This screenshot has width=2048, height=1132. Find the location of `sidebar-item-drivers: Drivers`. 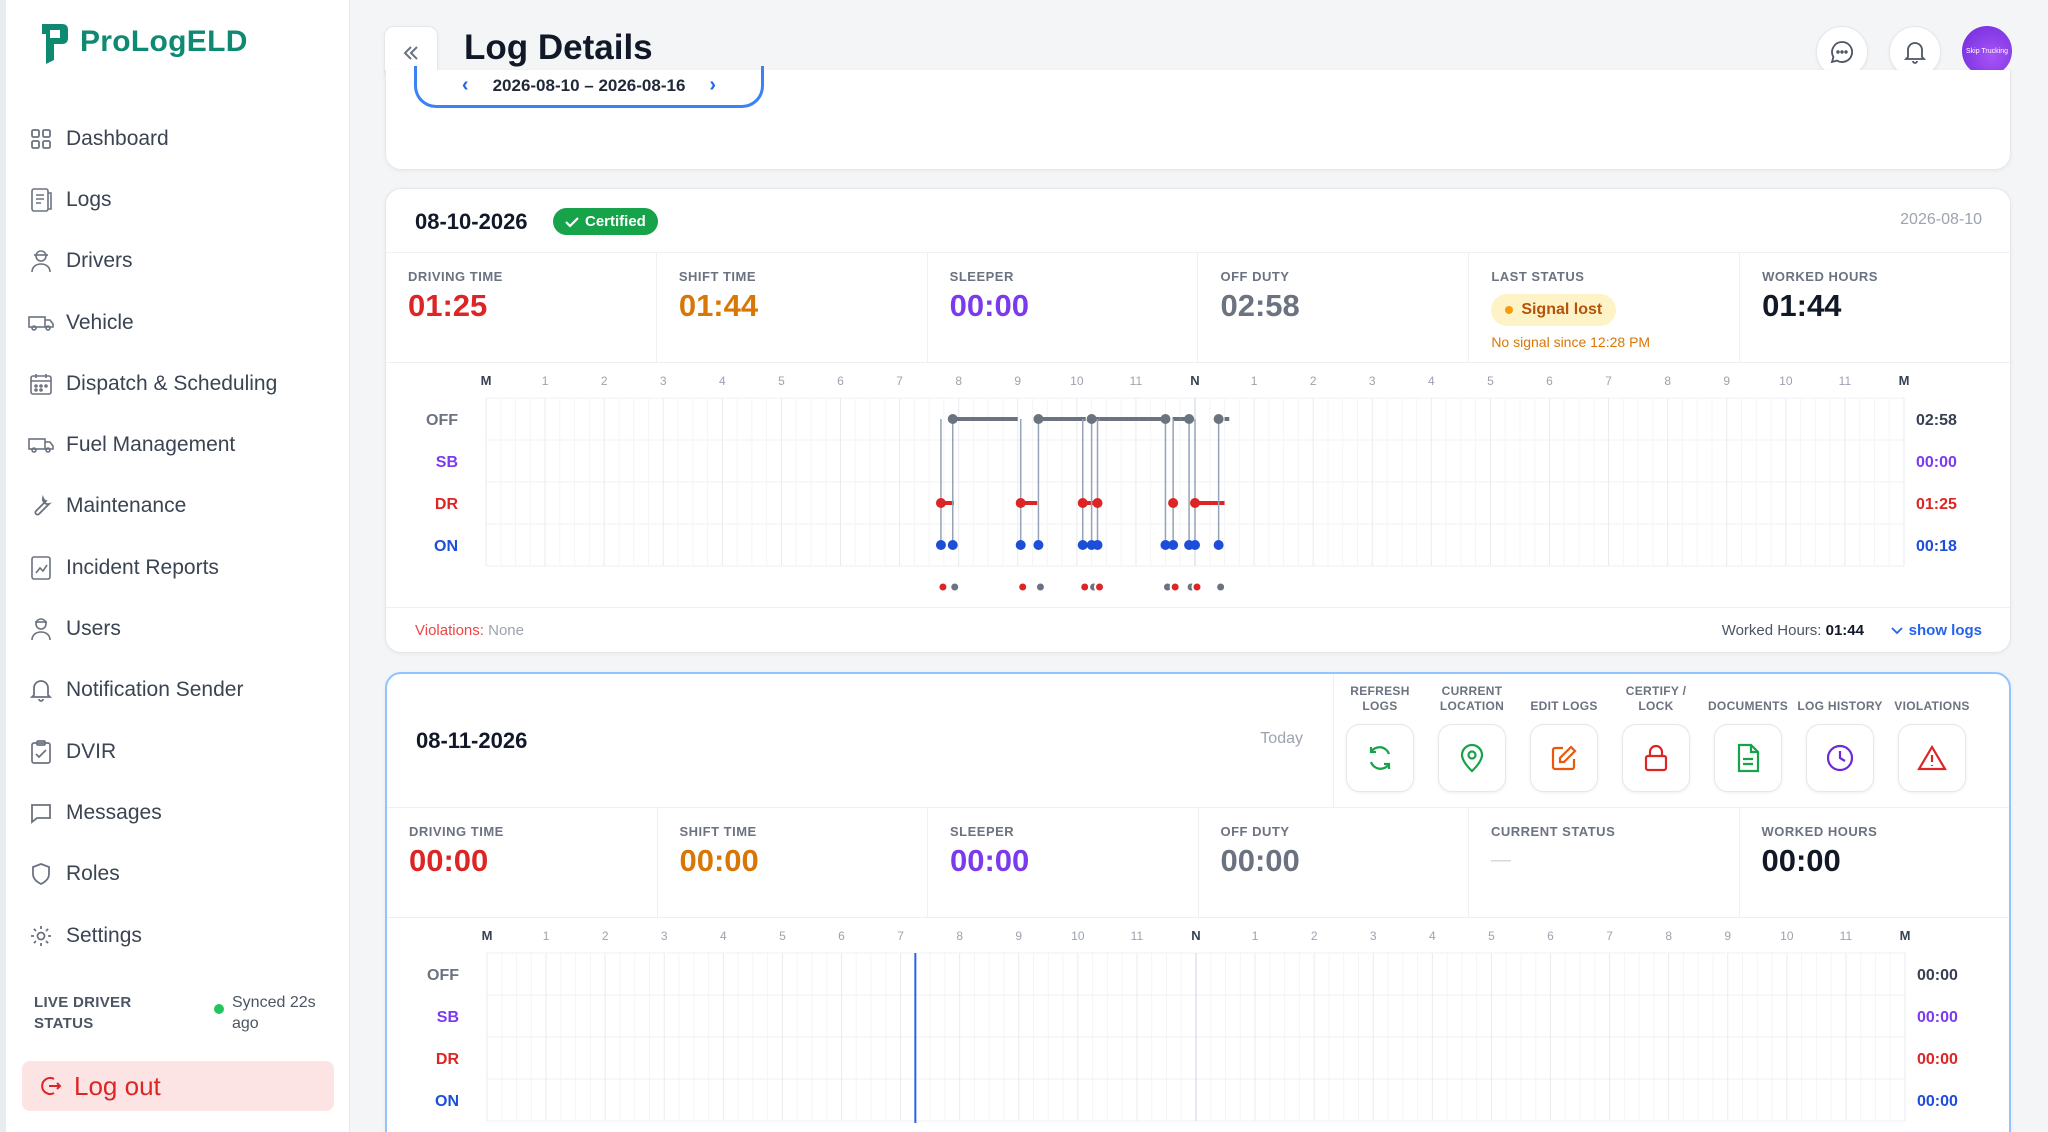

sidebar-item-drivers: Drivers is located at coordinates (183, 261).